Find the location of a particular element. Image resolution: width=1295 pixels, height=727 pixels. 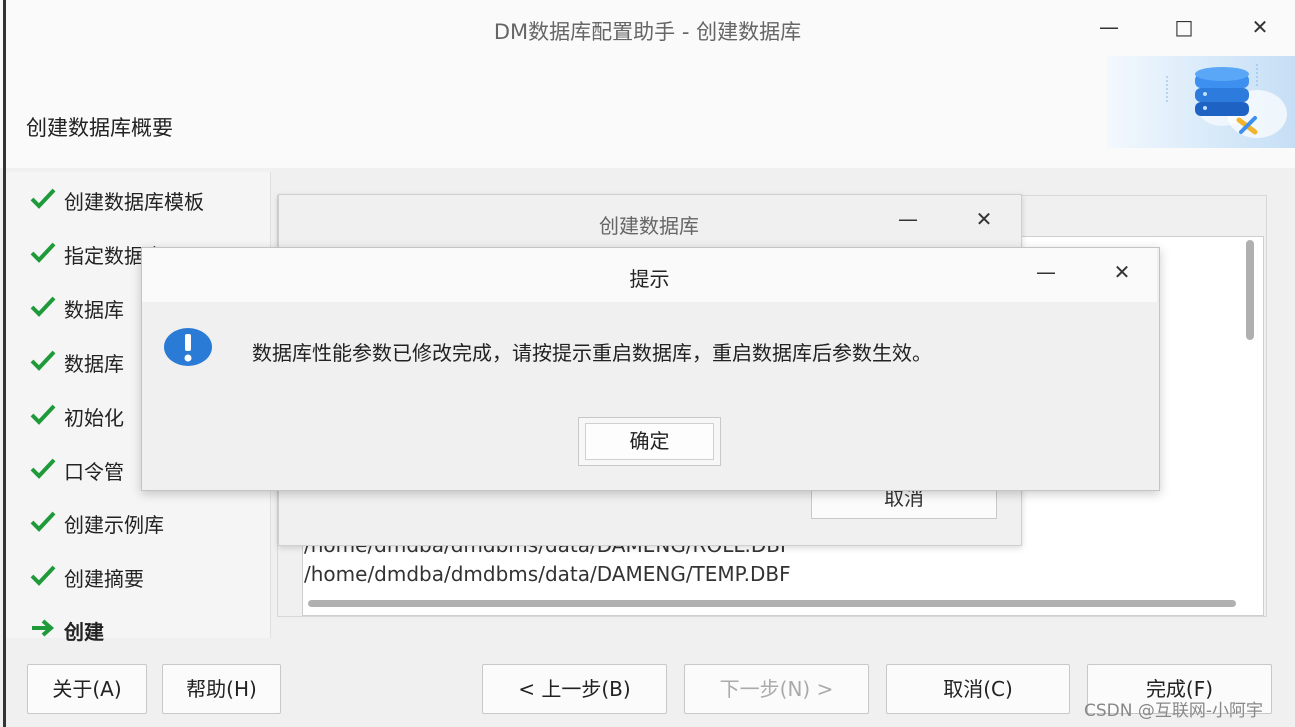

step-item: 创建示例库 is located at coordinates (97, 523).